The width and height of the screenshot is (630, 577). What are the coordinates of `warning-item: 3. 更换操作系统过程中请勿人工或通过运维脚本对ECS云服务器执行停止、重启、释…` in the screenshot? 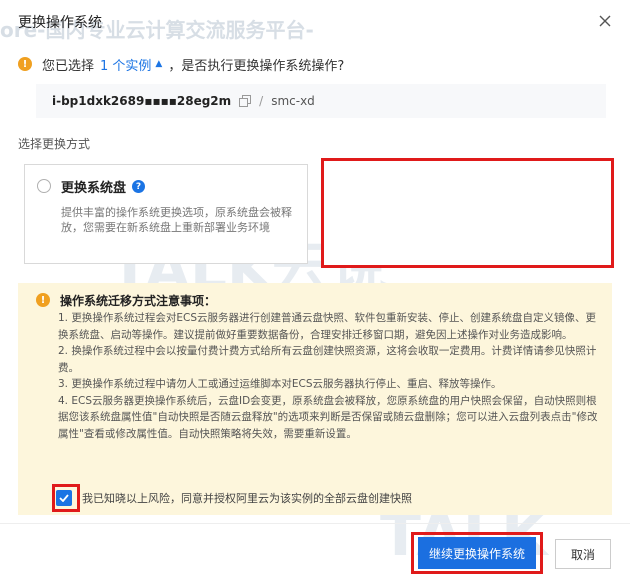 It's located at (280, 384).